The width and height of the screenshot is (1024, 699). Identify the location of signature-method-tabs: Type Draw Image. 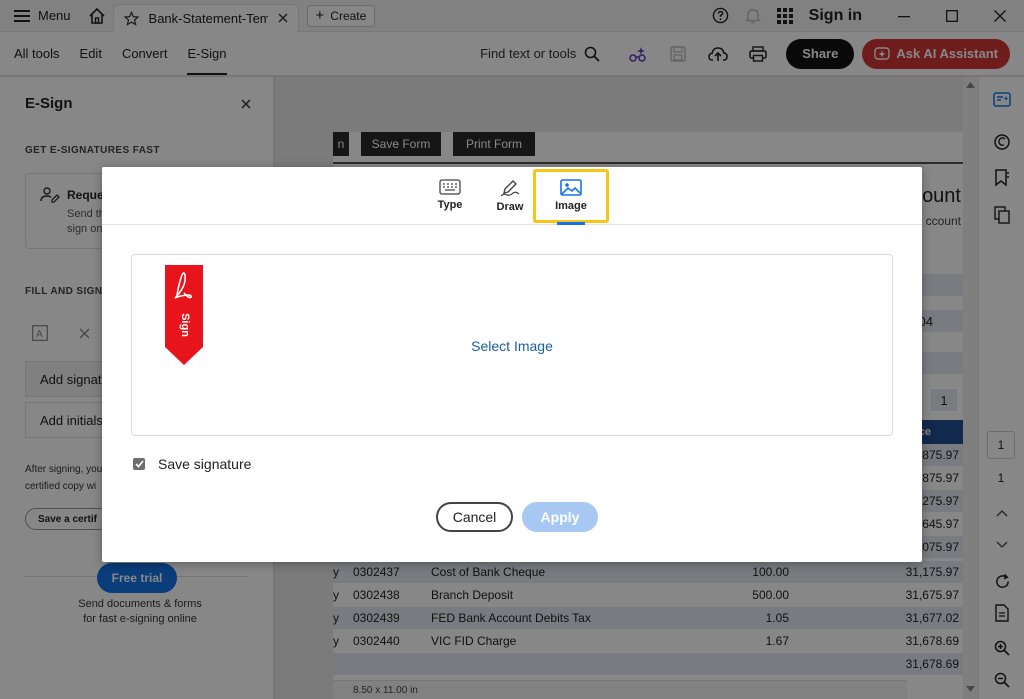
(512, 196).